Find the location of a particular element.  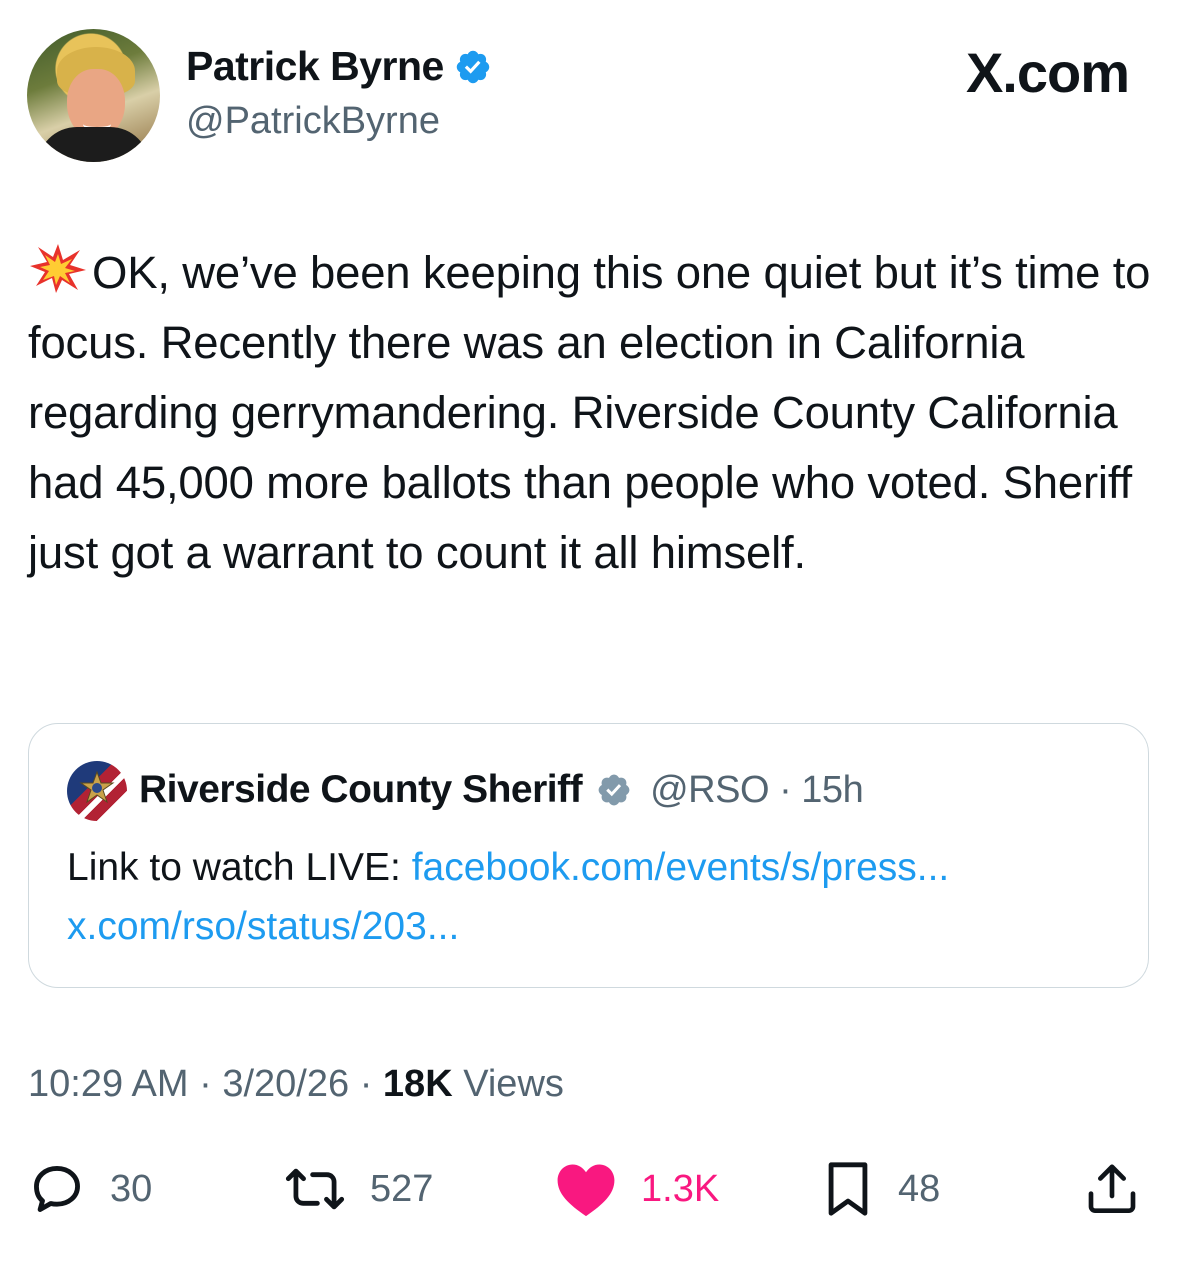

sheriff-badge-icon is located at coordinates (97, 787).